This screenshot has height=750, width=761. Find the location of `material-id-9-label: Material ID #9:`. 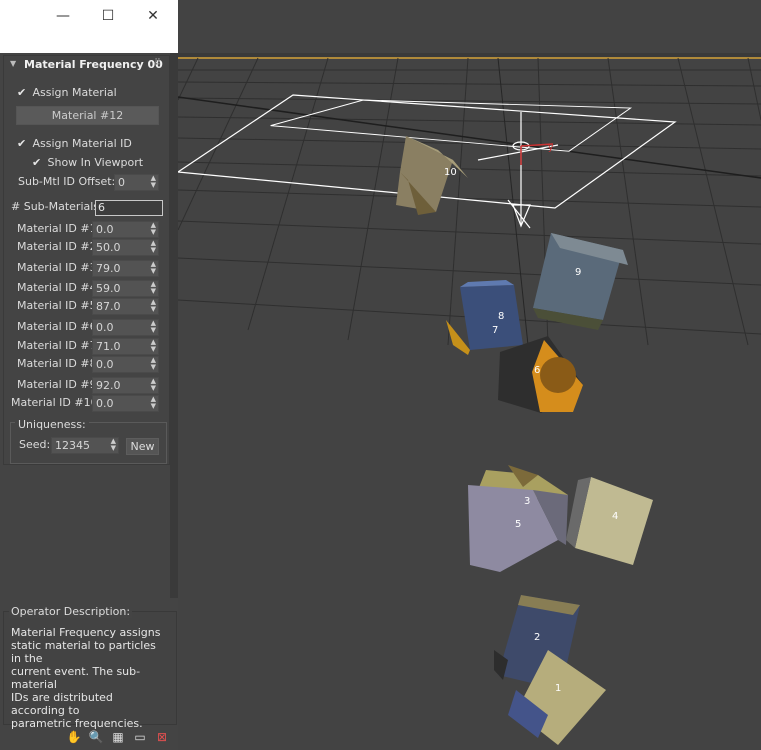

material-id-9-label: Material ID #9: is located at coordinates (59, 384).